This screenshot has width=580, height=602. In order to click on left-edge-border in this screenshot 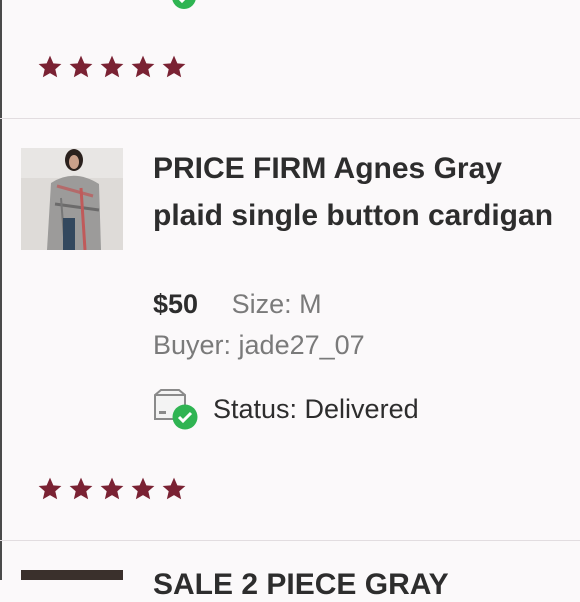, I will do `click(1, 290)`.